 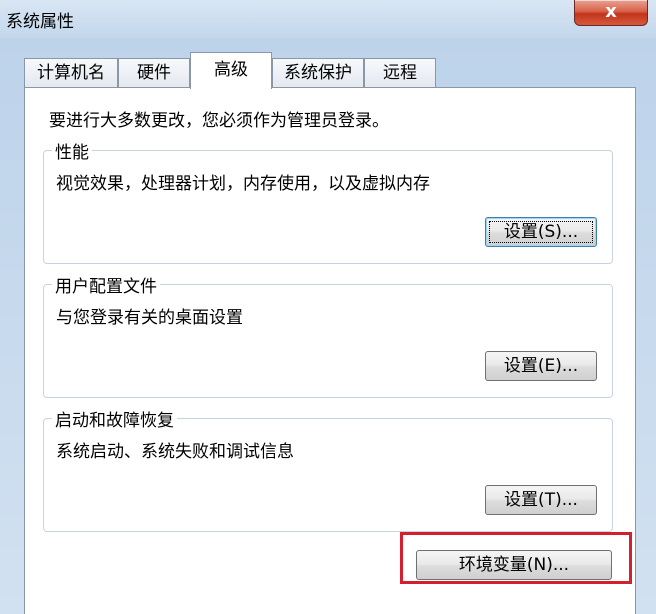 What do you see at coordinates (106, 284) in the screenshot?
I see `user-profiles-title: 用户配置文件` at bounding box center [106, 284].